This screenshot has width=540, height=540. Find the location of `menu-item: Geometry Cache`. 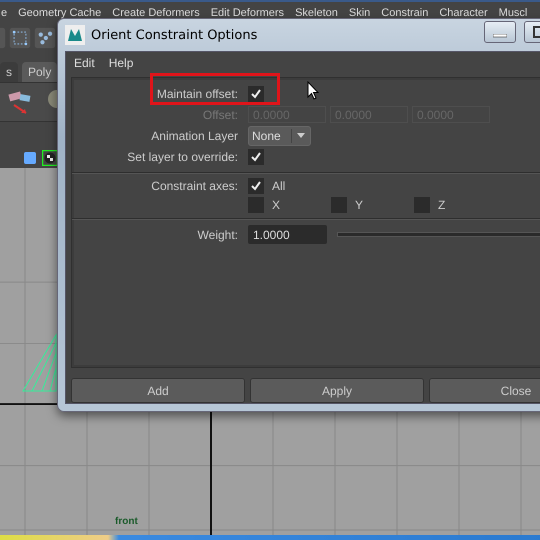

menu-item: Geometry Cache is located at coordinates (60, 13).